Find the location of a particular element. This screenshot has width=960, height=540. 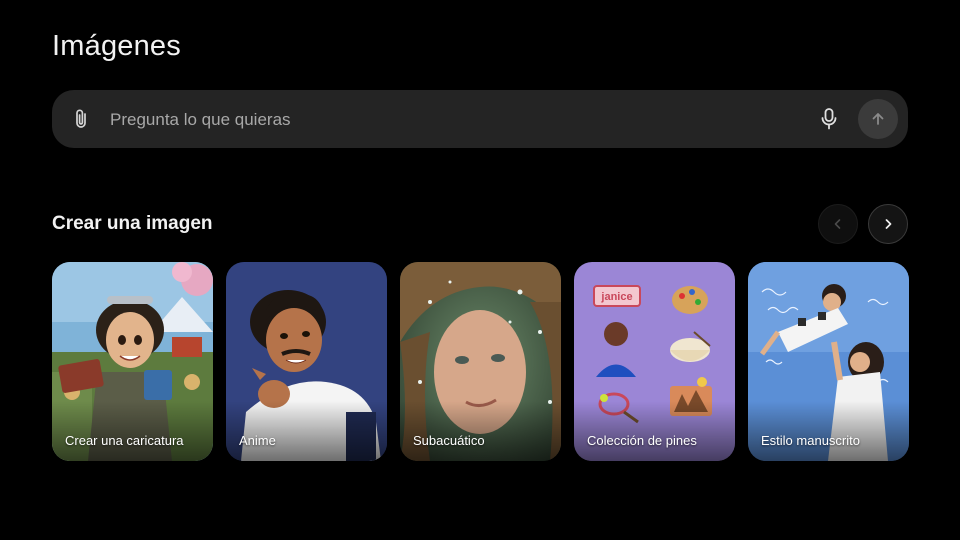

card-handwritten-style: Estilo manuscrito is located at coordinates (828, 361).